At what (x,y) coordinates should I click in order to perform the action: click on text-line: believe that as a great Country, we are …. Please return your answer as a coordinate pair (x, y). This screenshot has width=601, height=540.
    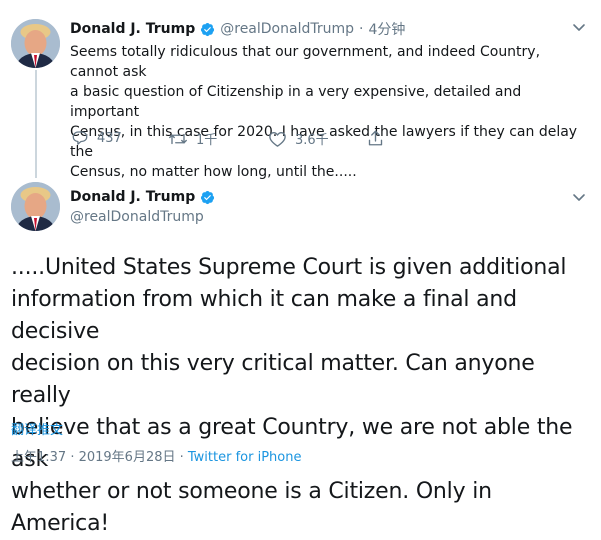
    Looking at the image, I should click on (292, 443).